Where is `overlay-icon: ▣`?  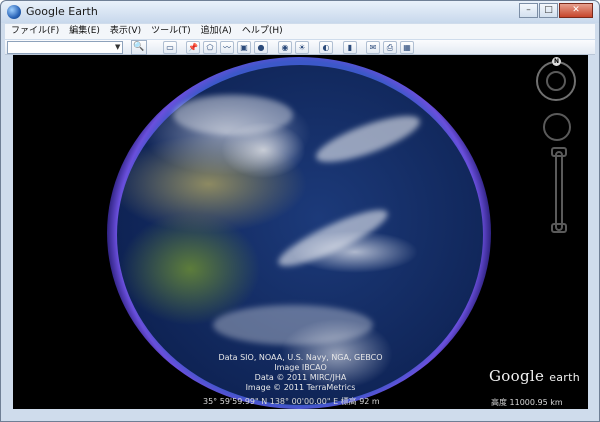
overlay-icon: ▣ is located at coordinates (244, 47).